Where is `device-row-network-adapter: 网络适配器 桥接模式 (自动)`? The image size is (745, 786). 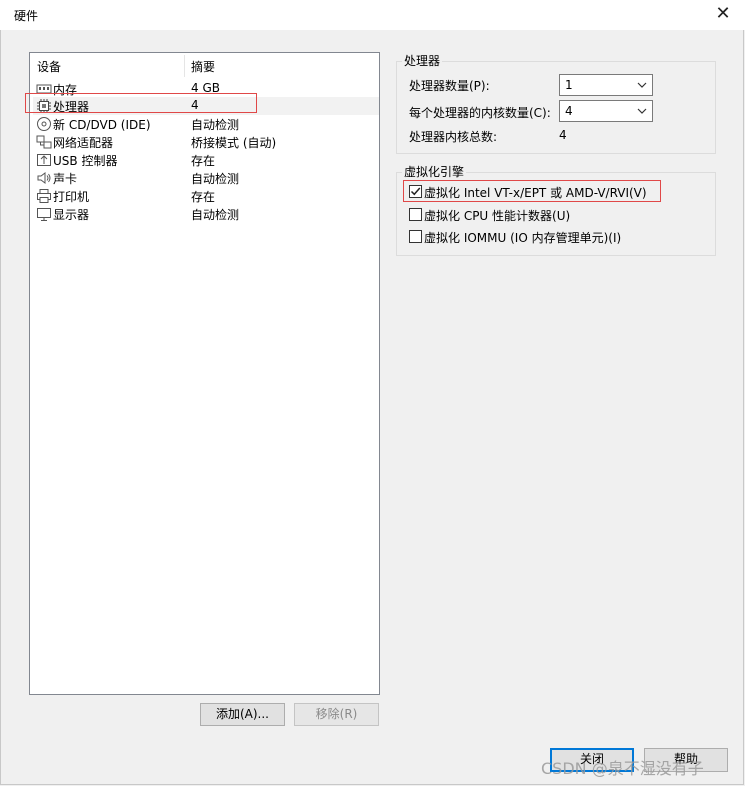 device-row-network-adapter: 网络适配器 桥接模式 (自动) is located at coordinates (206, 142).